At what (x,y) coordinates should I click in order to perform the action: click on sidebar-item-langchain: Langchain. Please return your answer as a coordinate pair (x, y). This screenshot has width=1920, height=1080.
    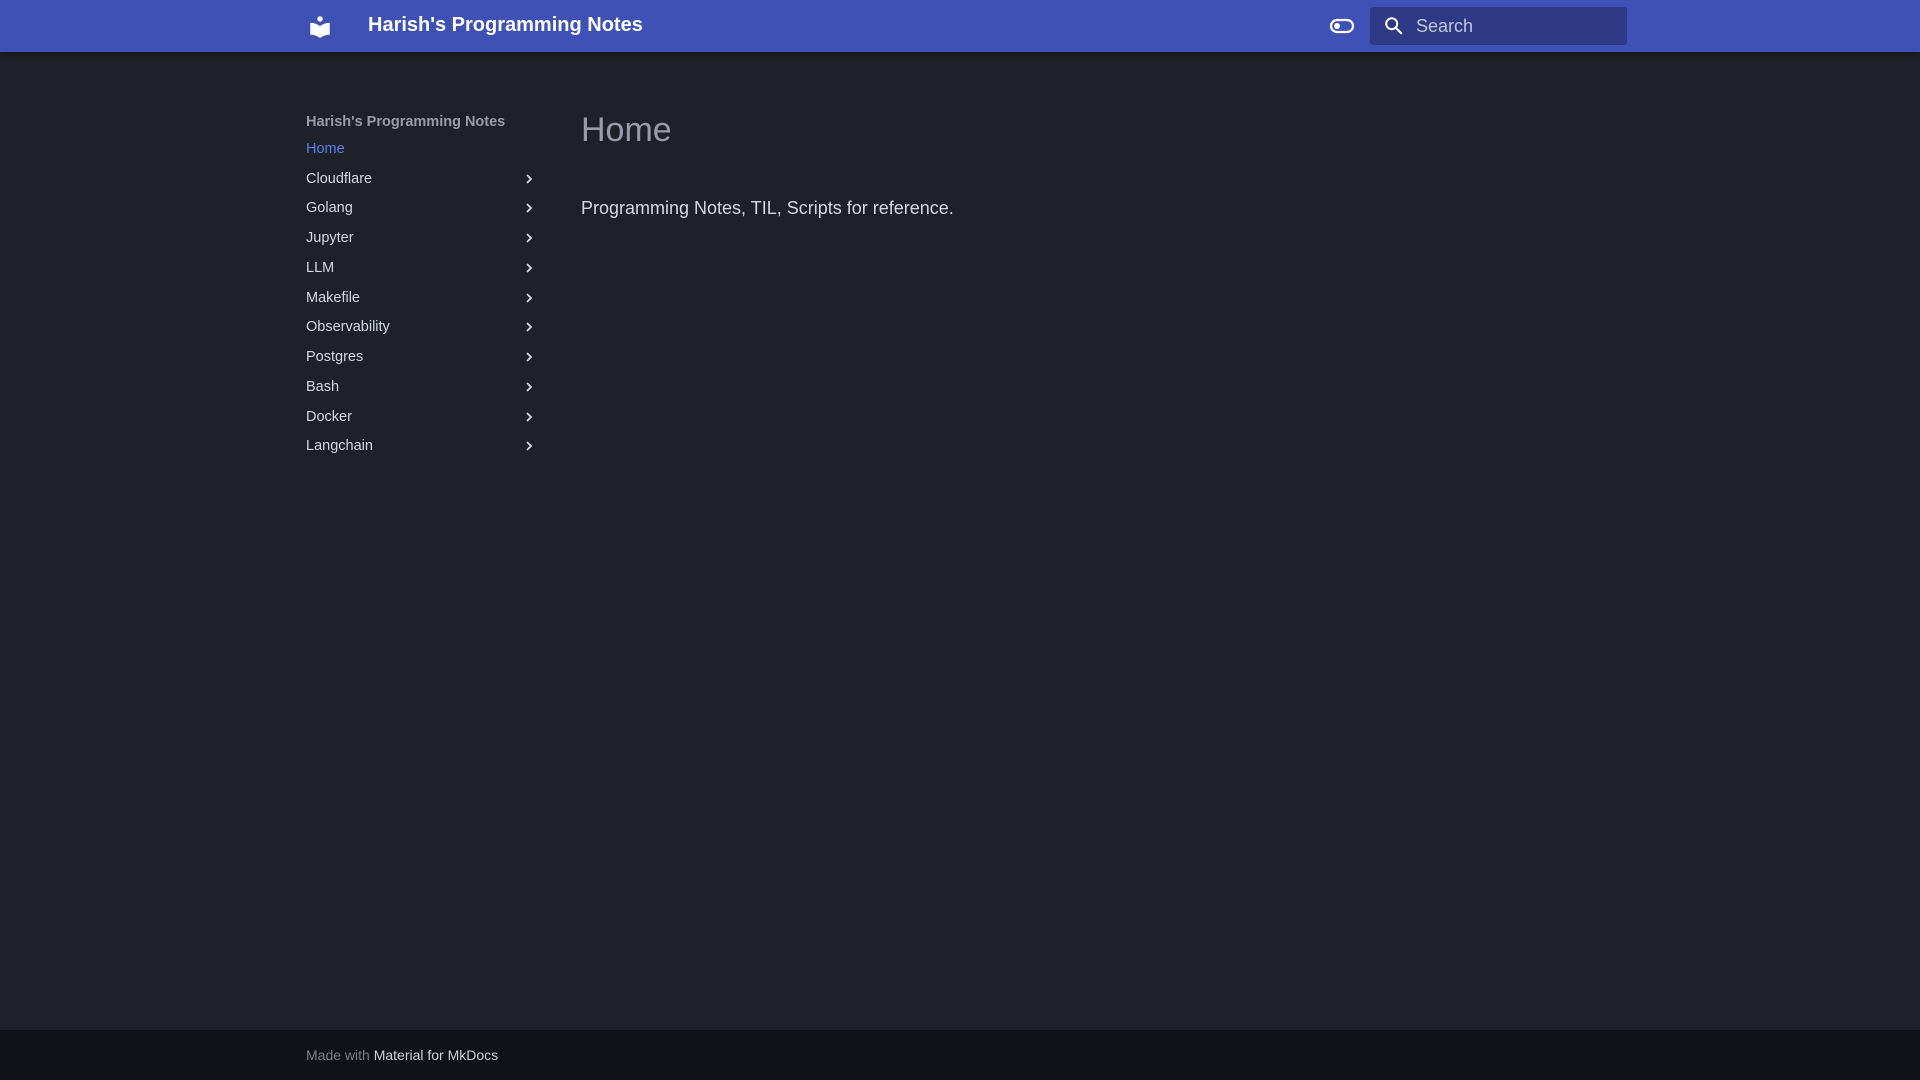
    Looking at the image, I should click on (422, 447).